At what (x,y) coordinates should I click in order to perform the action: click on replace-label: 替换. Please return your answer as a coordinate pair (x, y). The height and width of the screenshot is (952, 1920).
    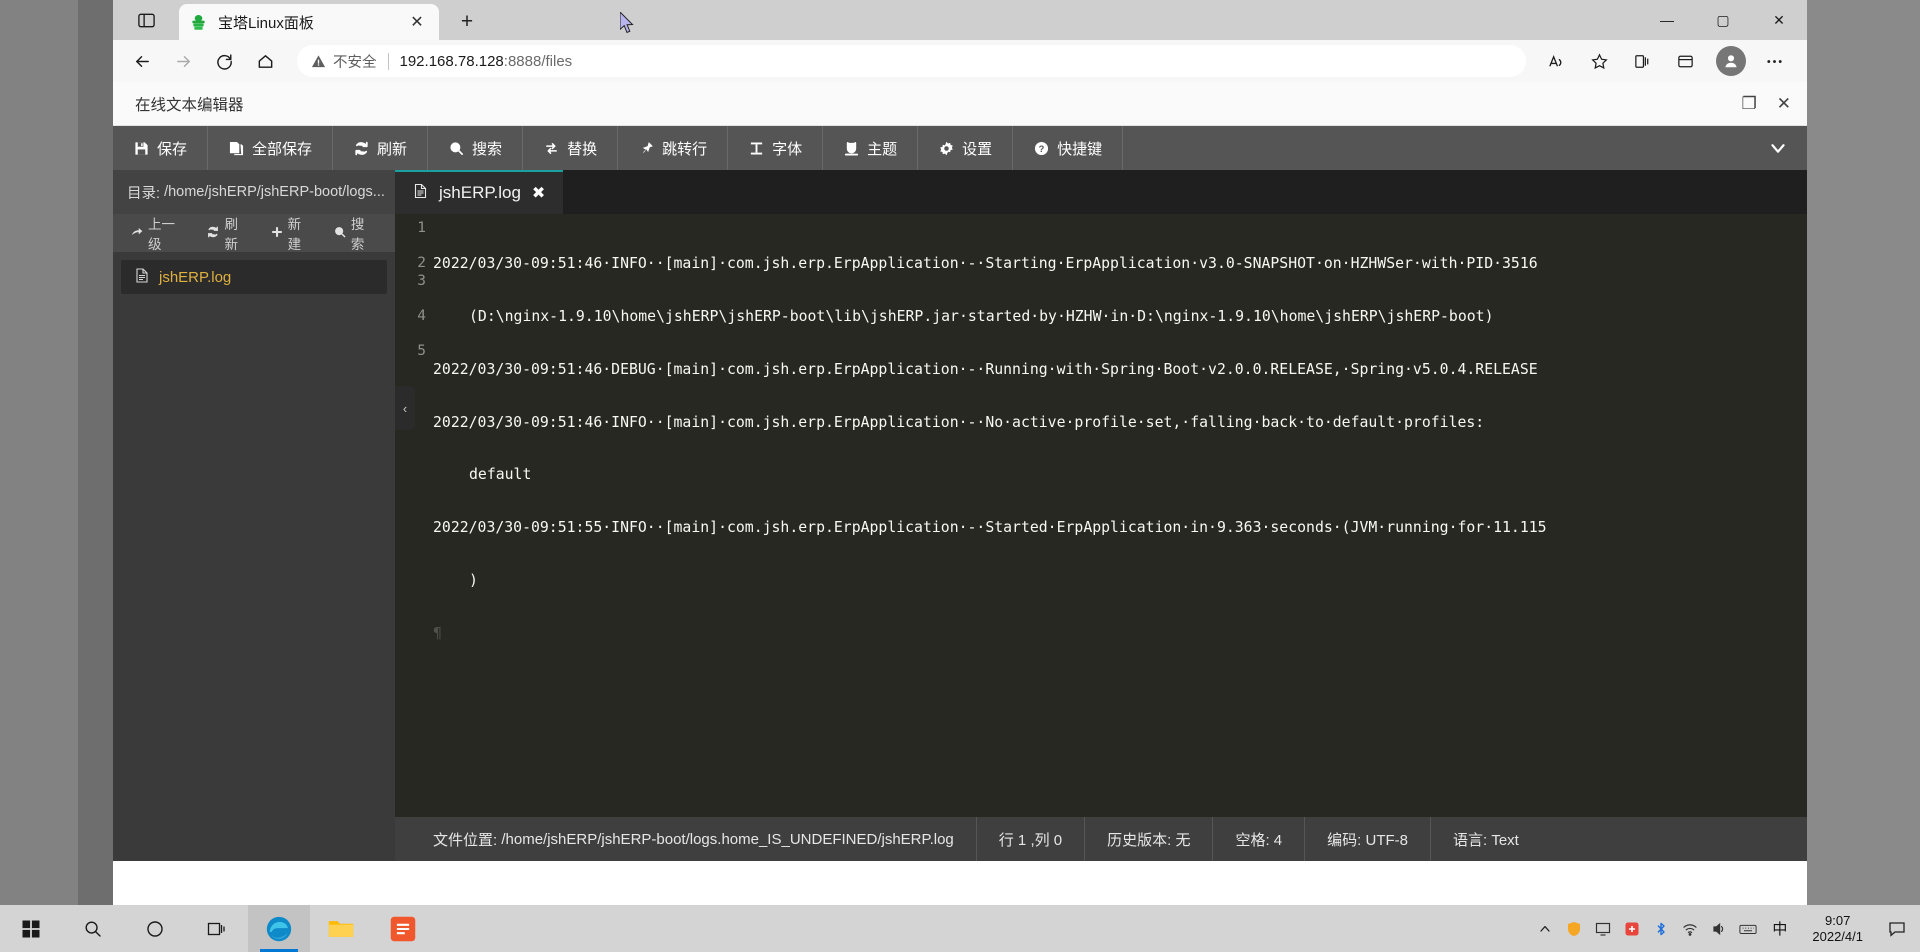
    Looking at the image, I should click on (582, 149).